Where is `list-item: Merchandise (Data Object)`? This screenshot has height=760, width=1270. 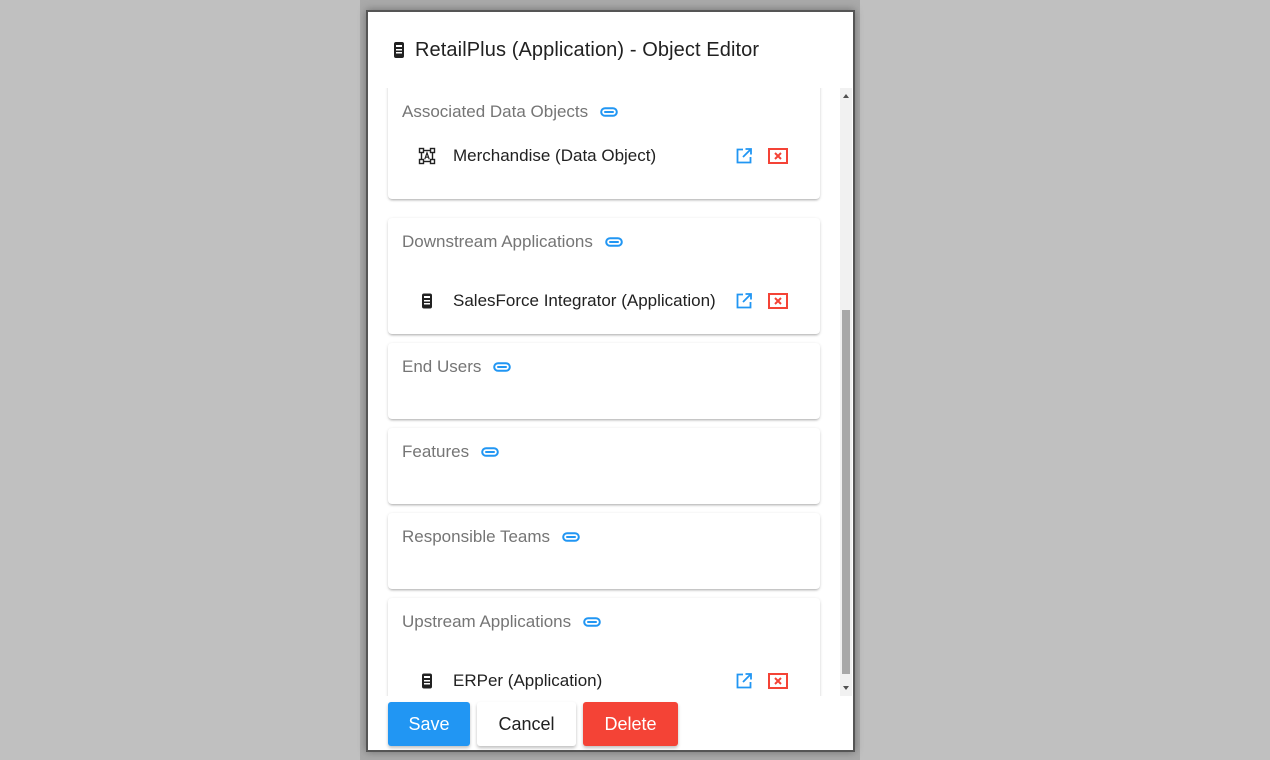 list-item: Merchandise (Data Object) is located at coordinates (608, 156).